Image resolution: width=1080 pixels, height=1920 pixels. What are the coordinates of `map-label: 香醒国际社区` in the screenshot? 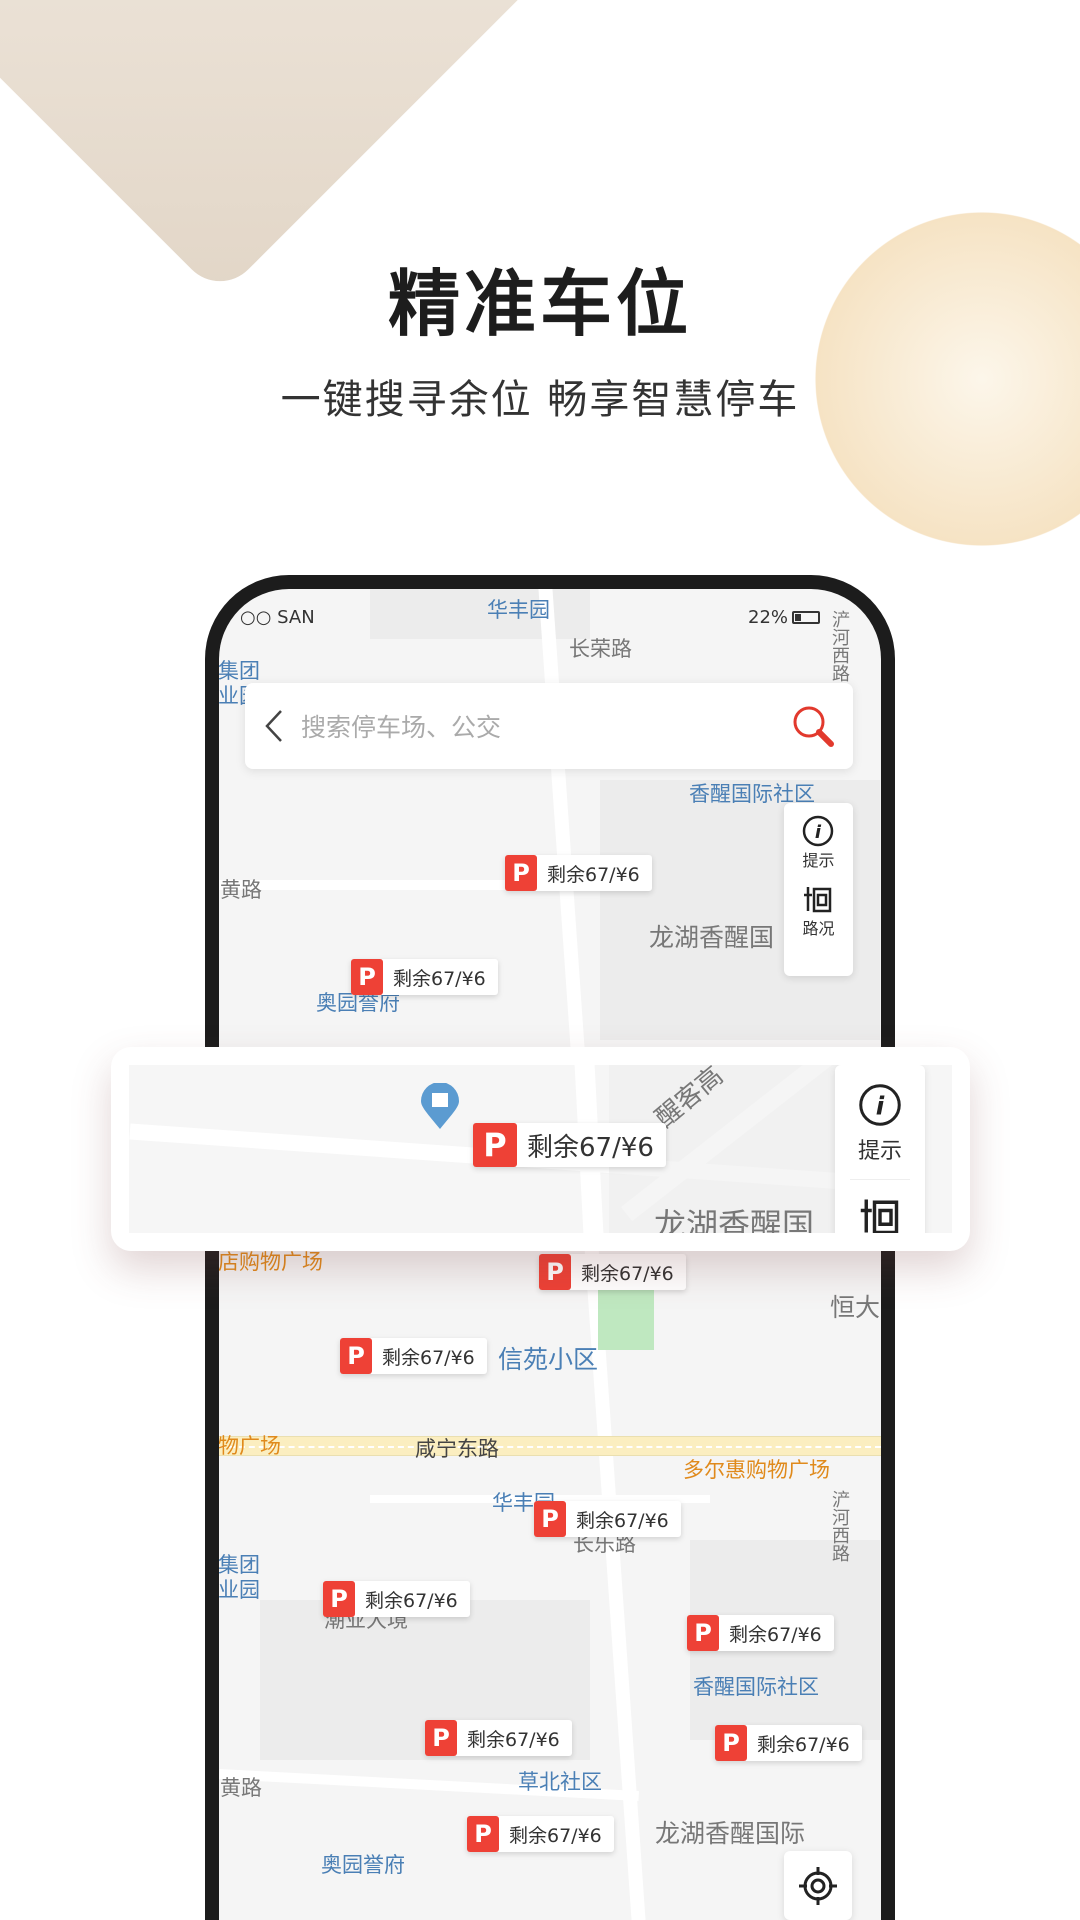 It's located at (756, 1687).